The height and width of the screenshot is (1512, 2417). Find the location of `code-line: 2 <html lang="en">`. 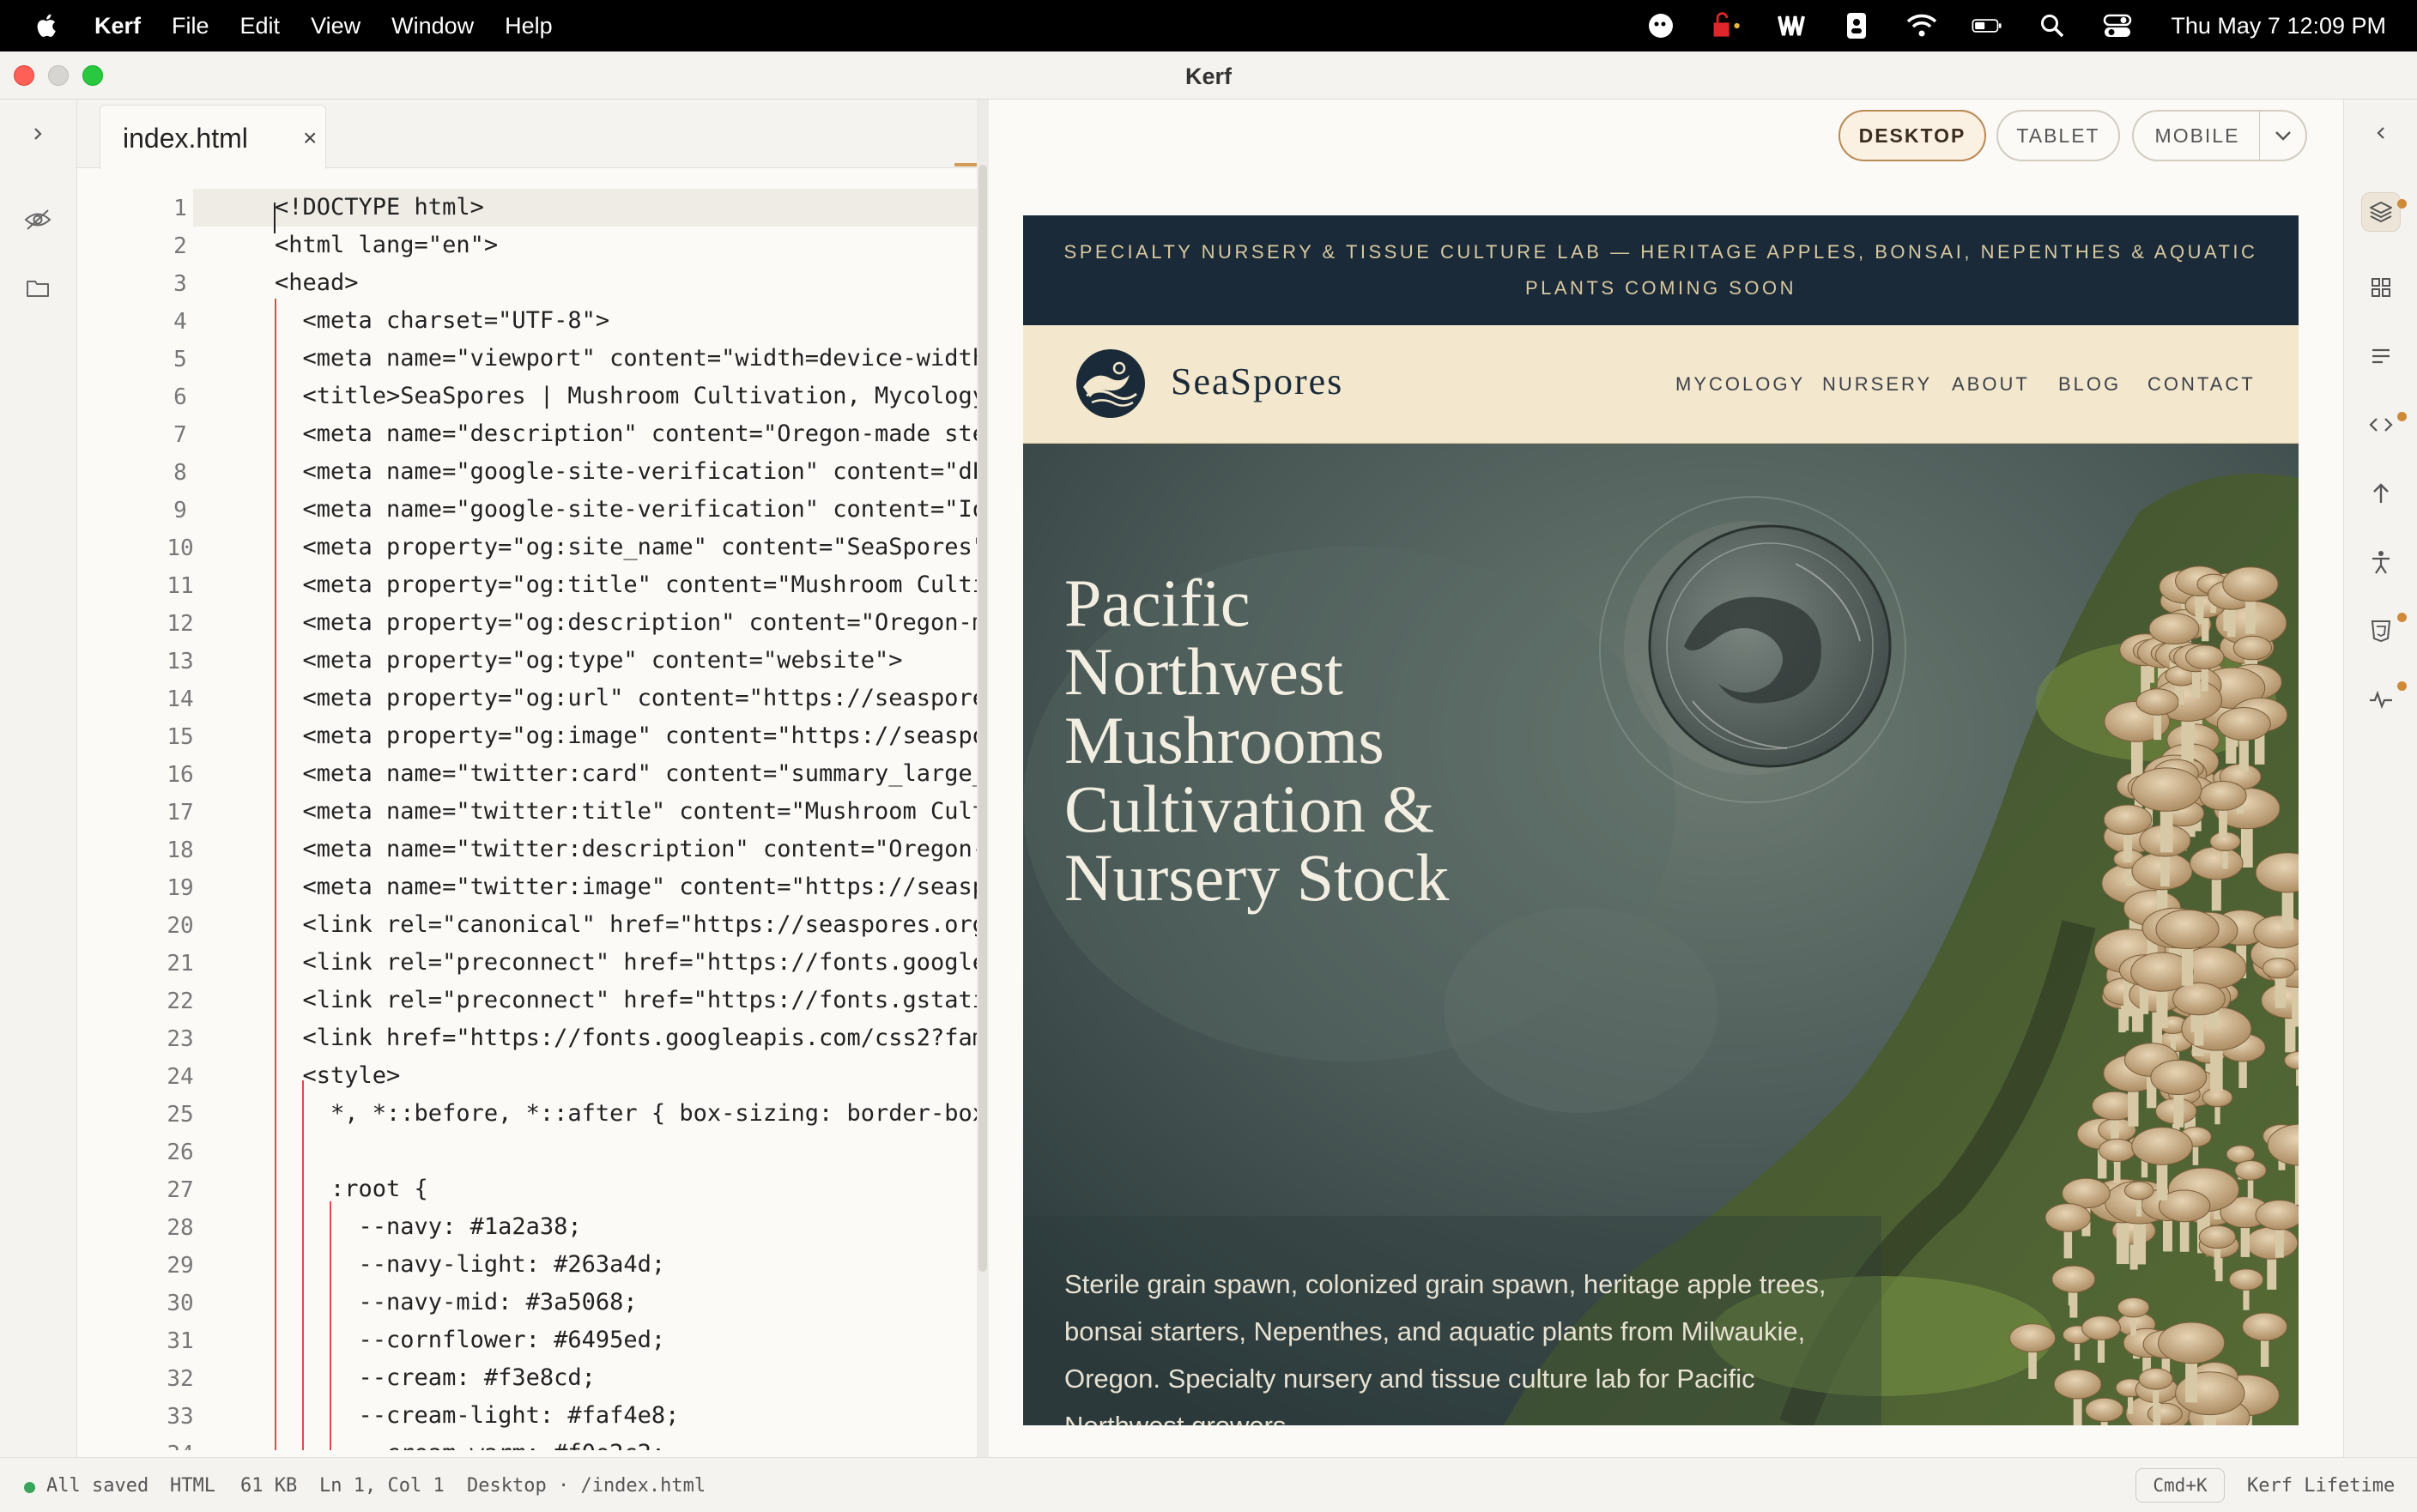

code-line: 2 <html lang="en"> is located at coordinates (527, 246).